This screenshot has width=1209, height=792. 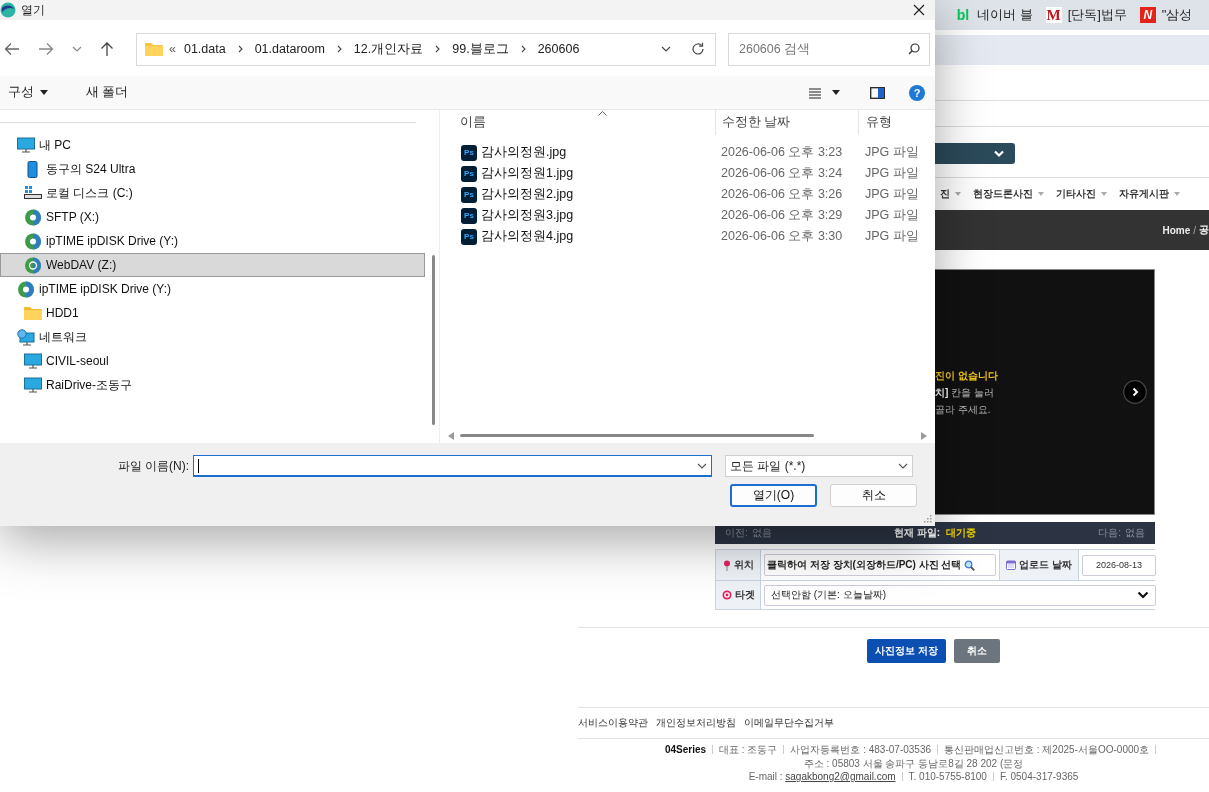 I want to click on tree-item: 네트워크, so click(x=212, y=337).